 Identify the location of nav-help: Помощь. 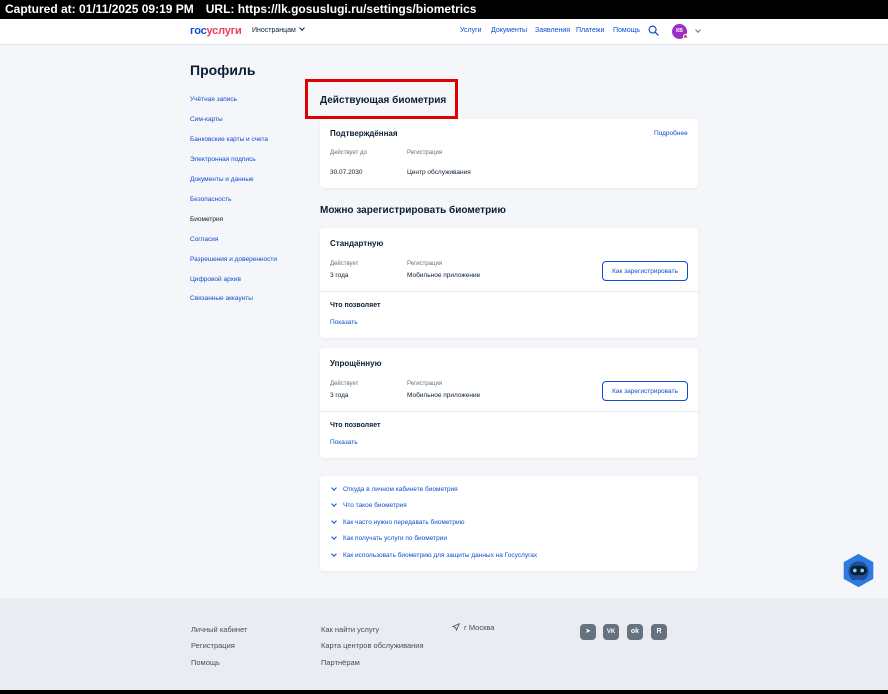
(626, 30).